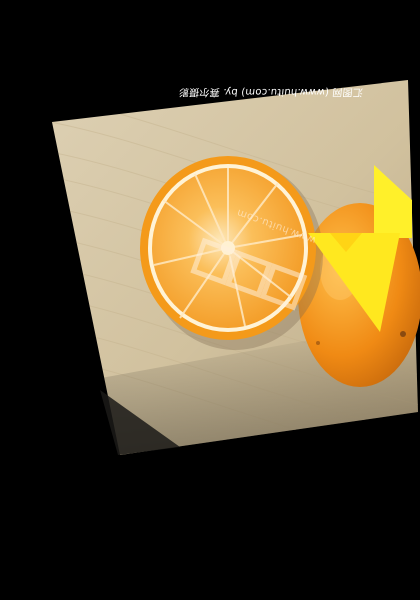 The height and width of the screenshot is (600, 420). What do you see at coordinates (271, 91) in the screenshot?
I see `photo-caption: 汇图网 (www.huitu.com) by. 赛尔摄影` at bounding box center [271, 91].